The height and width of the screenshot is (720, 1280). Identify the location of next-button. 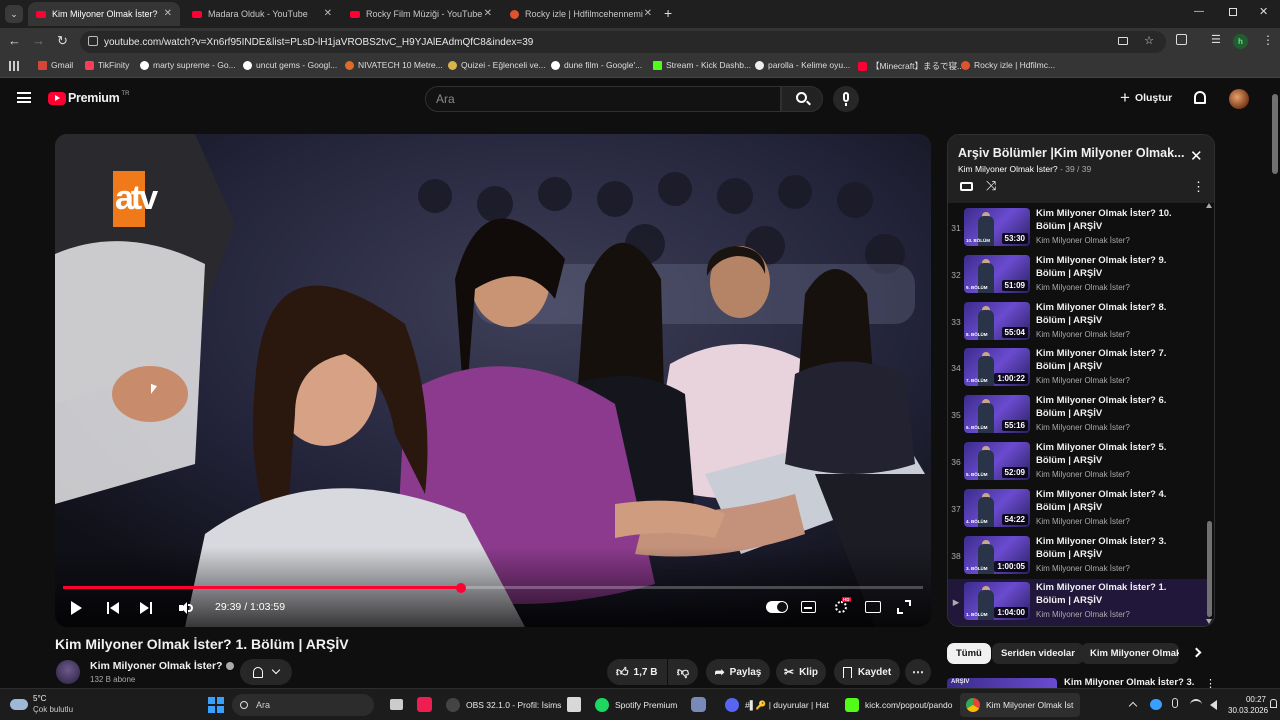
(146, 608).